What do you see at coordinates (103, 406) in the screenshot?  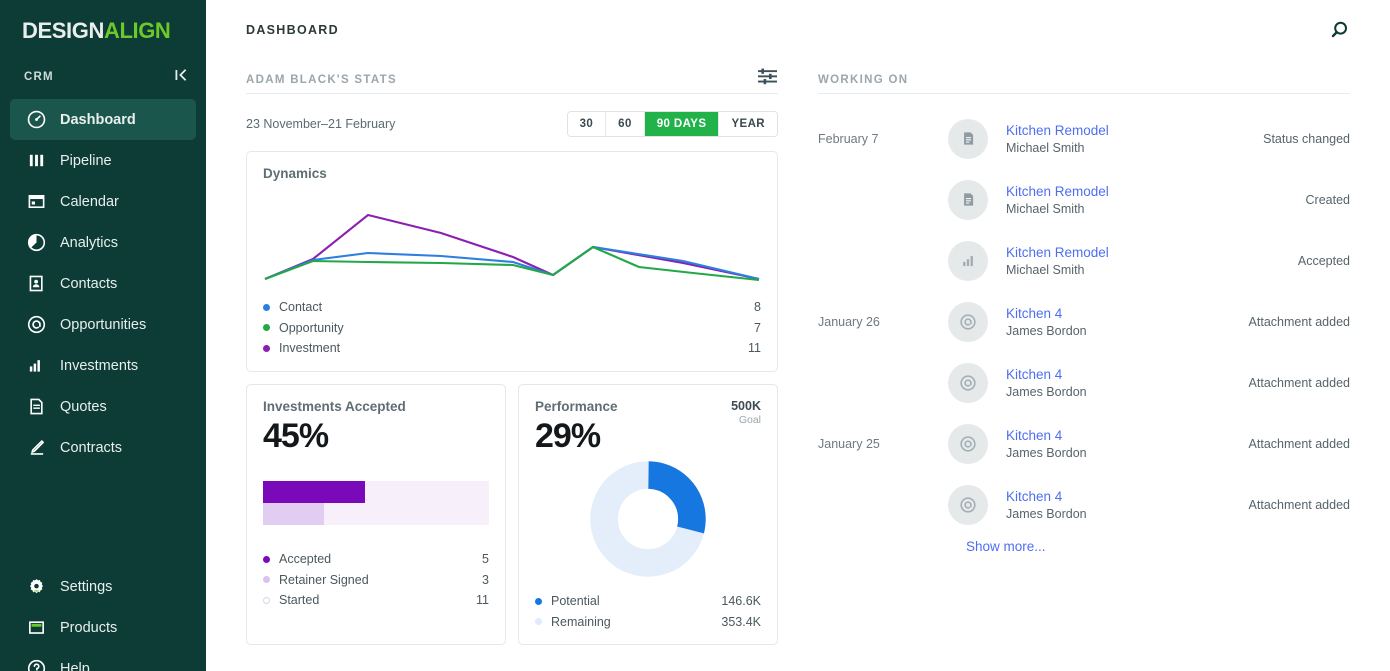 I see `sidebar-item-quotes: Quotes` at bounding box center [103, 406].